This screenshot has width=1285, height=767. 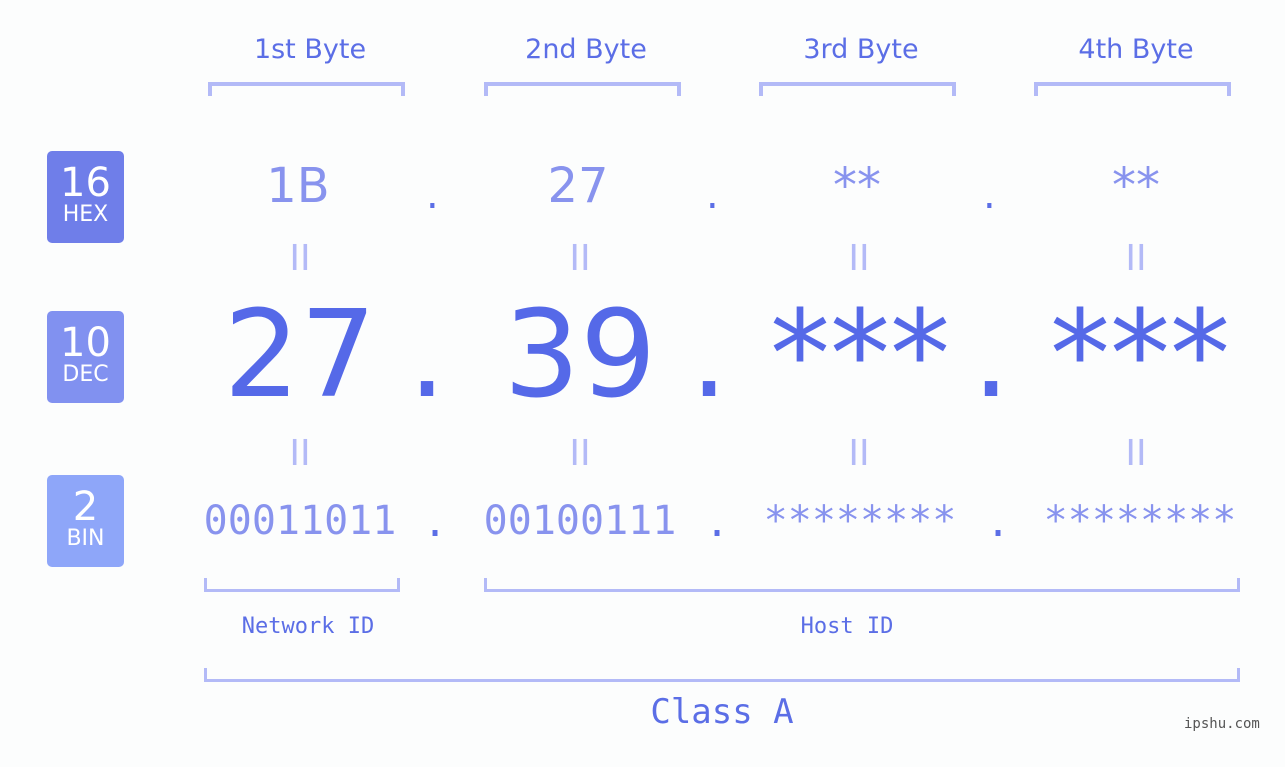 I want to click on dec-byte-1: 27, so click(x=300, y=355).